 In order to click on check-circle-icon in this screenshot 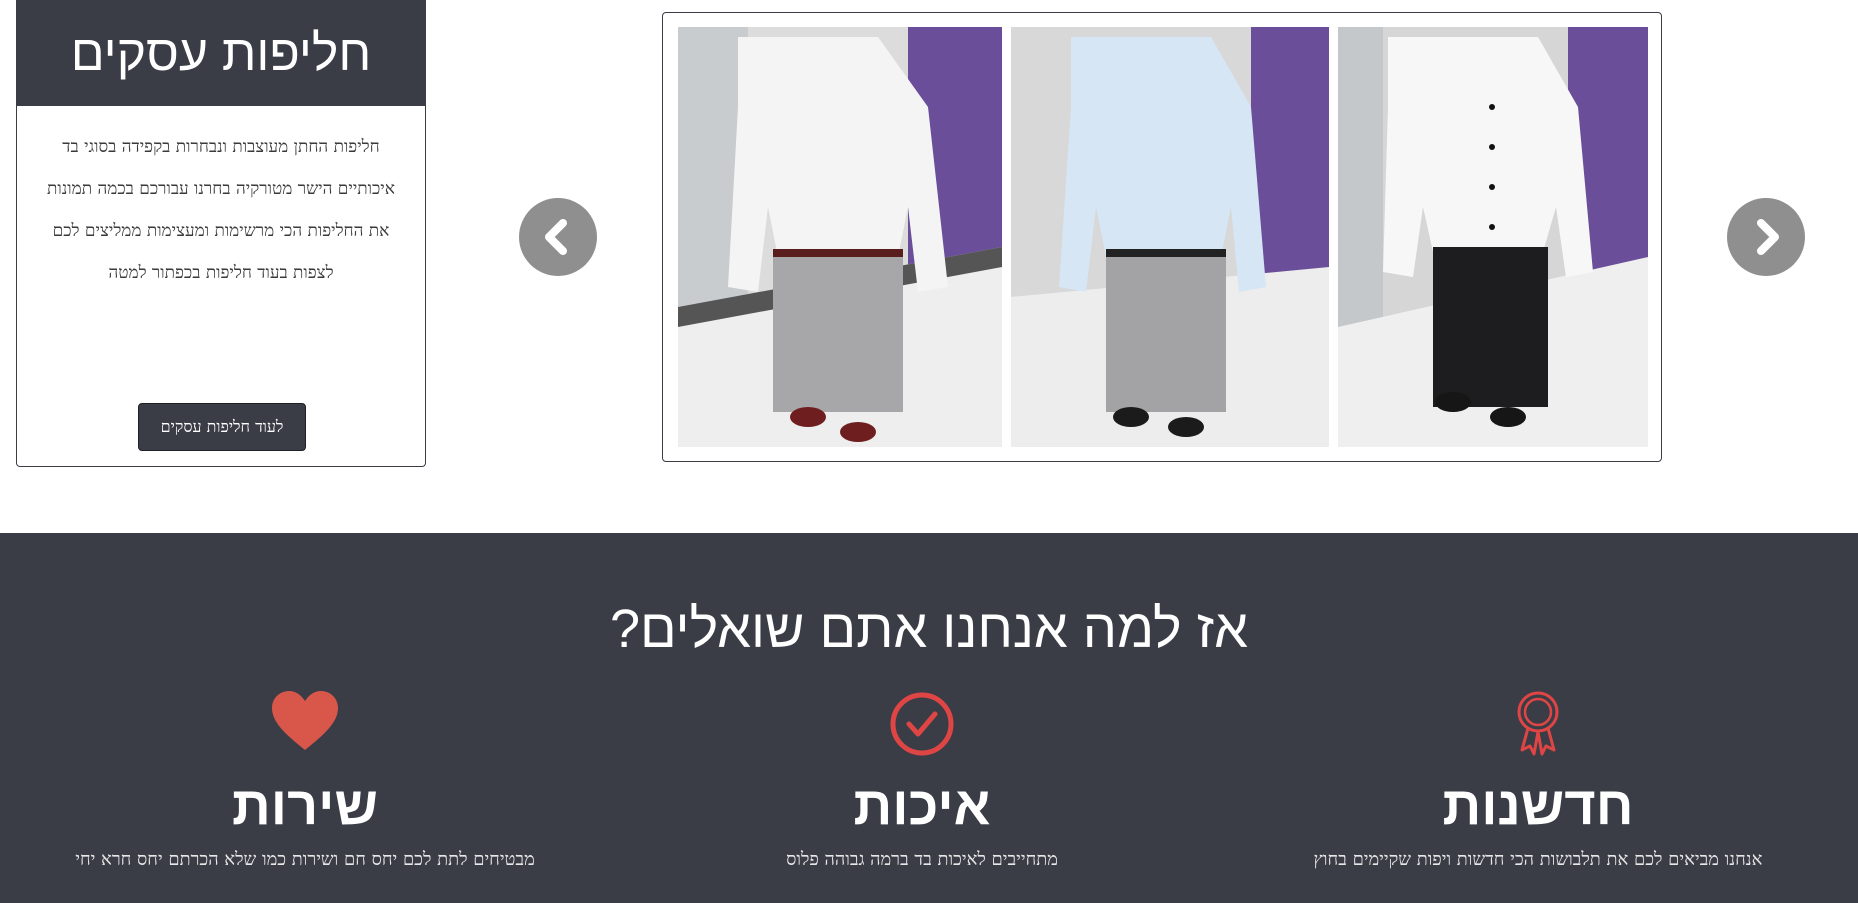, I will do `click(922, 724)`.